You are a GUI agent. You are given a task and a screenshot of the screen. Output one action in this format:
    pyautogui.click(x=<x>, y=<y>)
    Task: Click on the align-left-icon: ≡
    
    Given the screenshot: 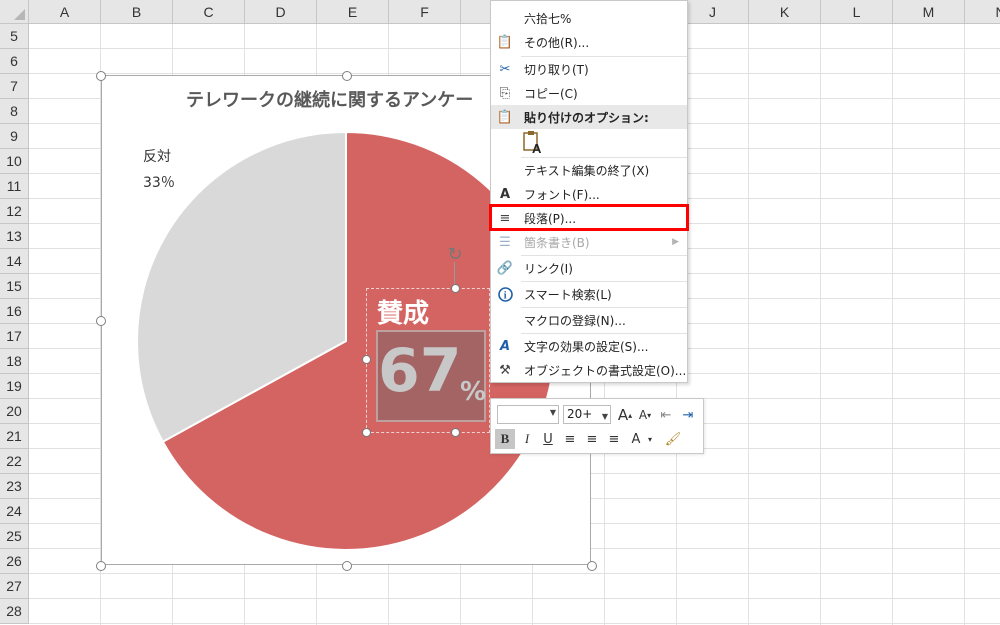 What is the action you would take?
    pyautogui.click(x=570, y=439)
    